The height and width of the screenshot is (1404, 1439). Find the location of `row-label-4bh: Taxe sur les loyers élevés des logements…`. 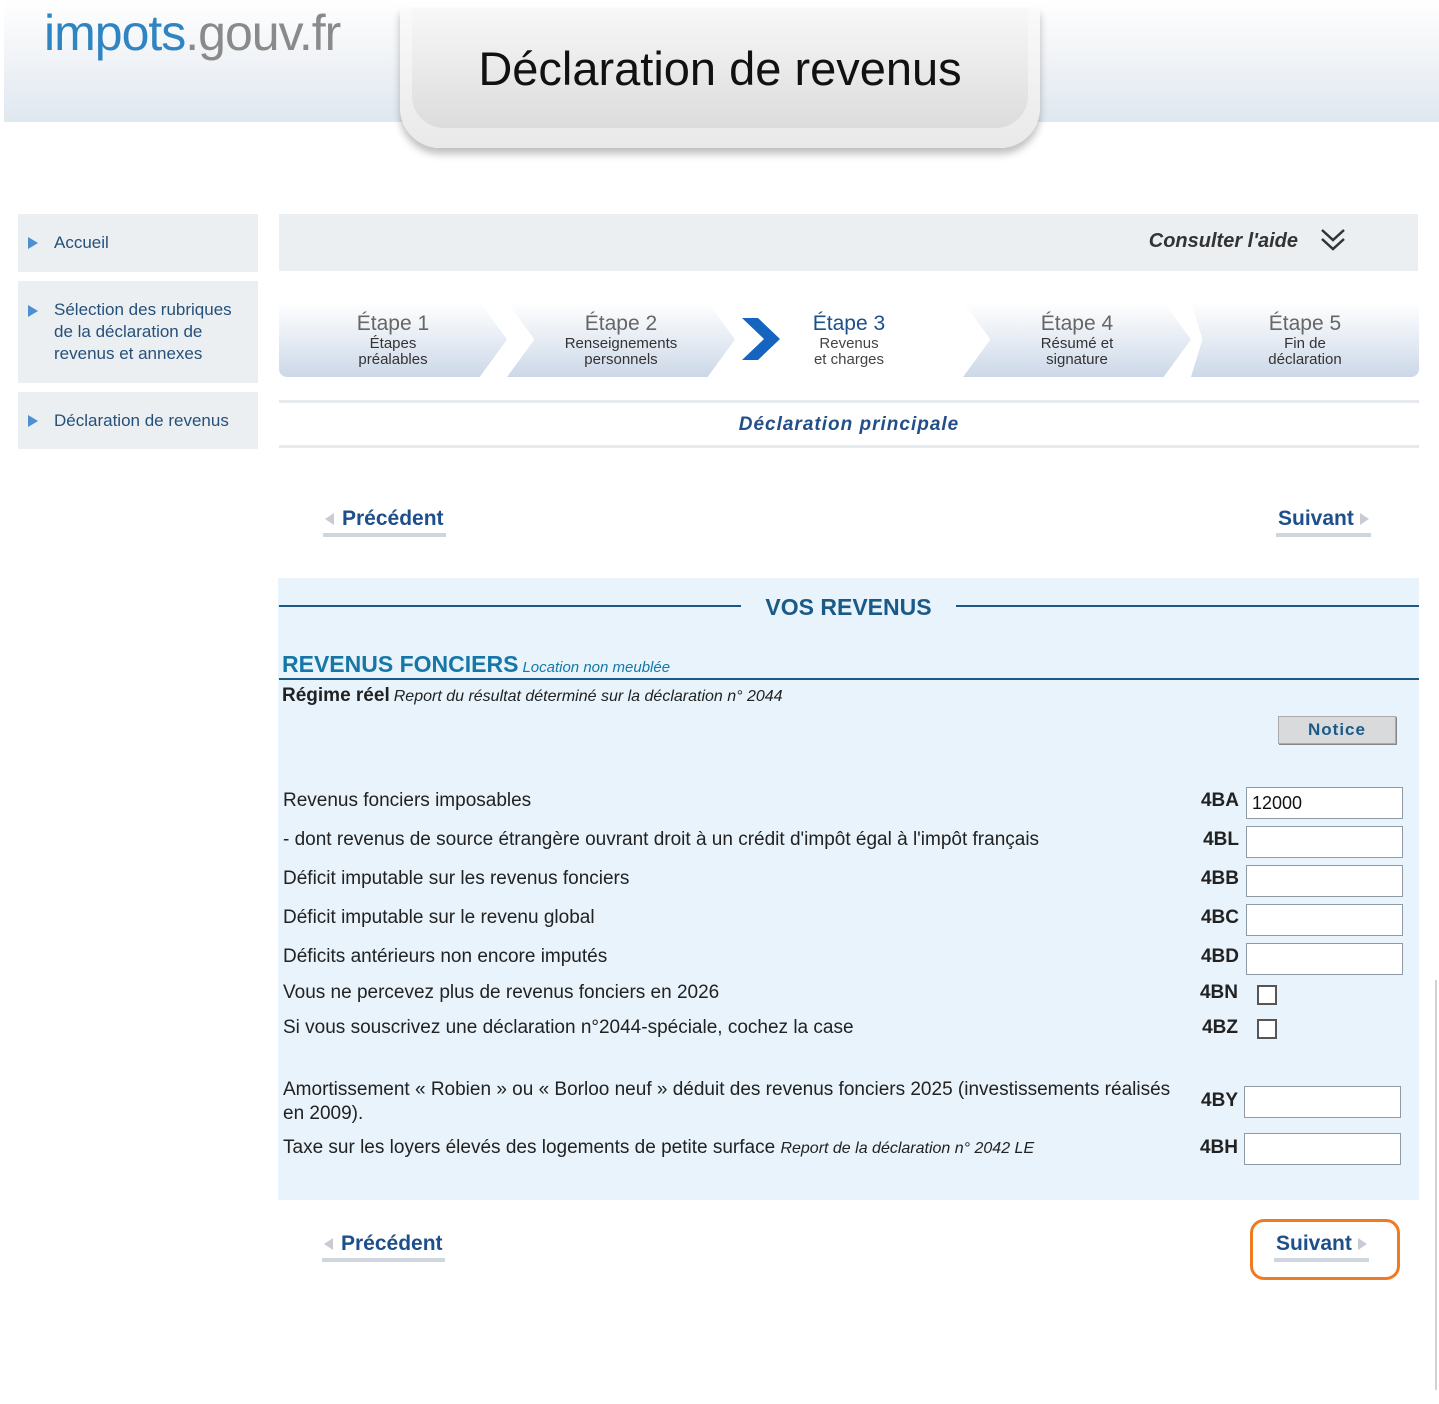

row-label-4bh: Taxe sur les loyers élevés des logements… is located at coordinates (659, 1147).